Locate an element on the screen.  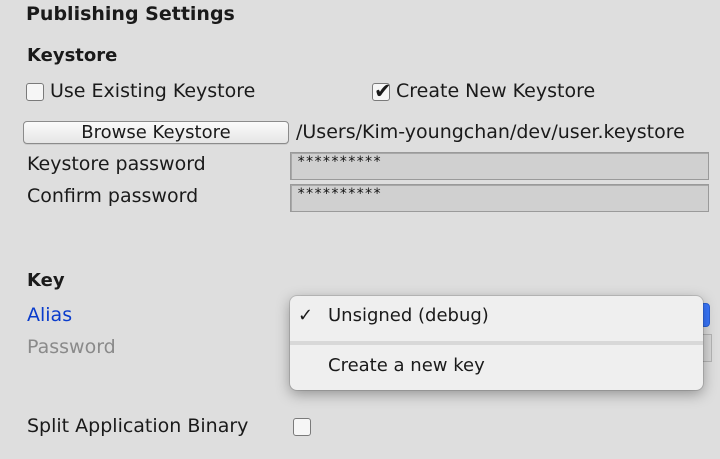
checkmark-icon: ✔ is located at coordinates (383, 91).